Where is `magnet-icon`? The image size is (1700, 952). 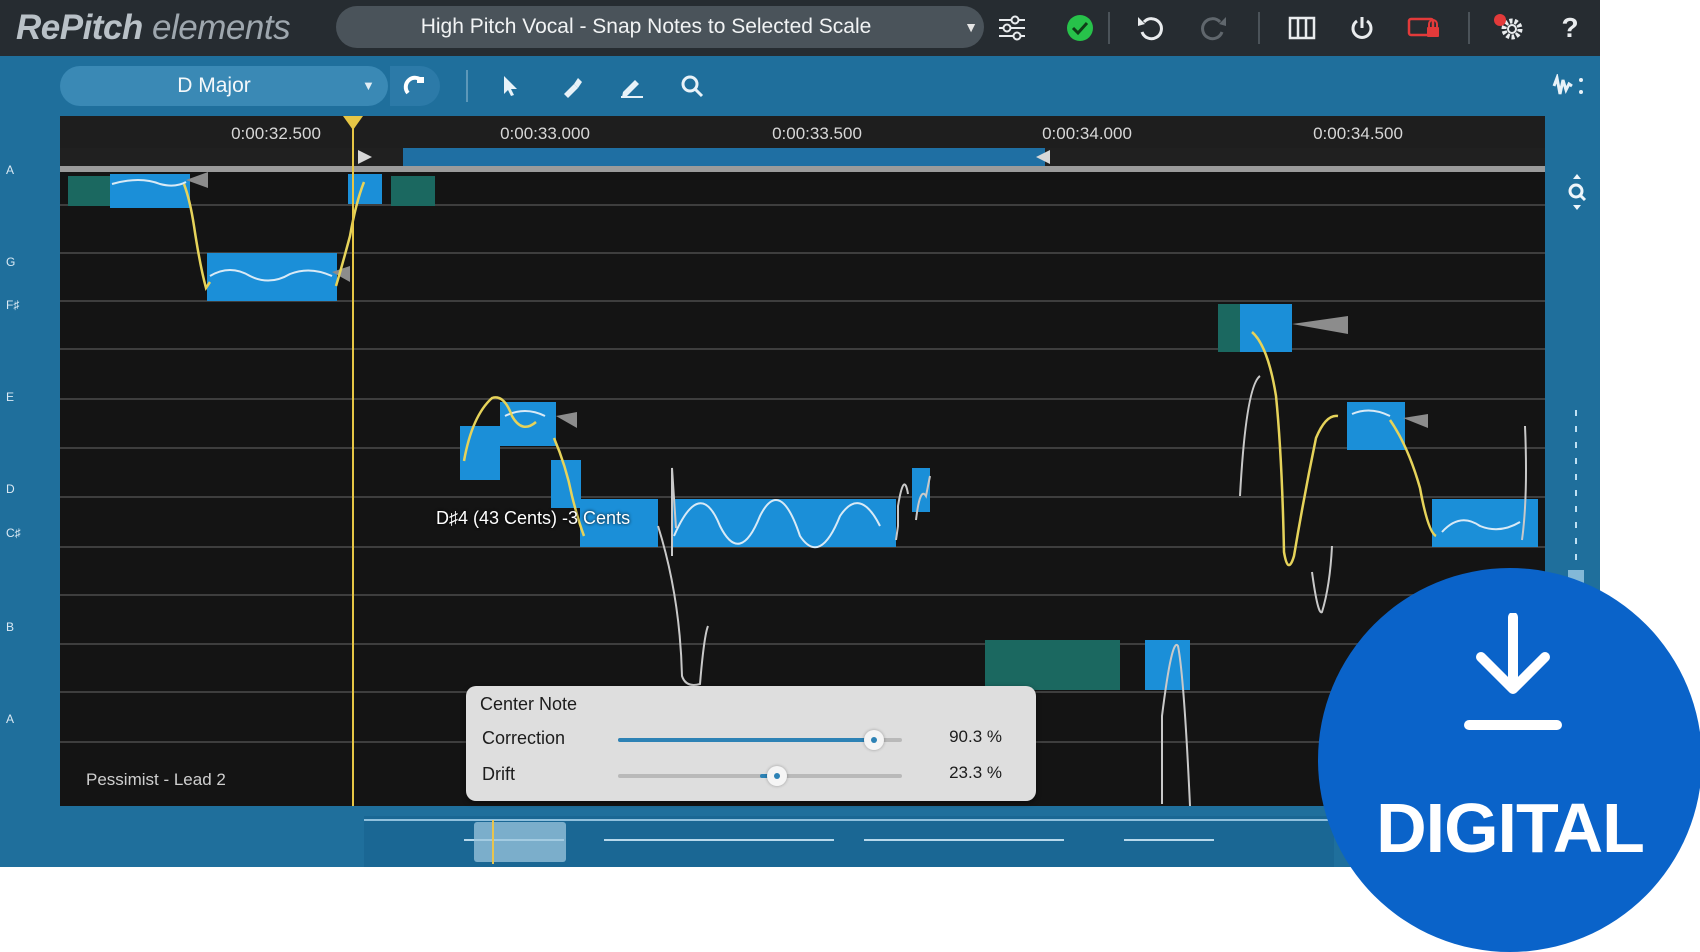 magnet-icon is located at coordinates (413, 85).